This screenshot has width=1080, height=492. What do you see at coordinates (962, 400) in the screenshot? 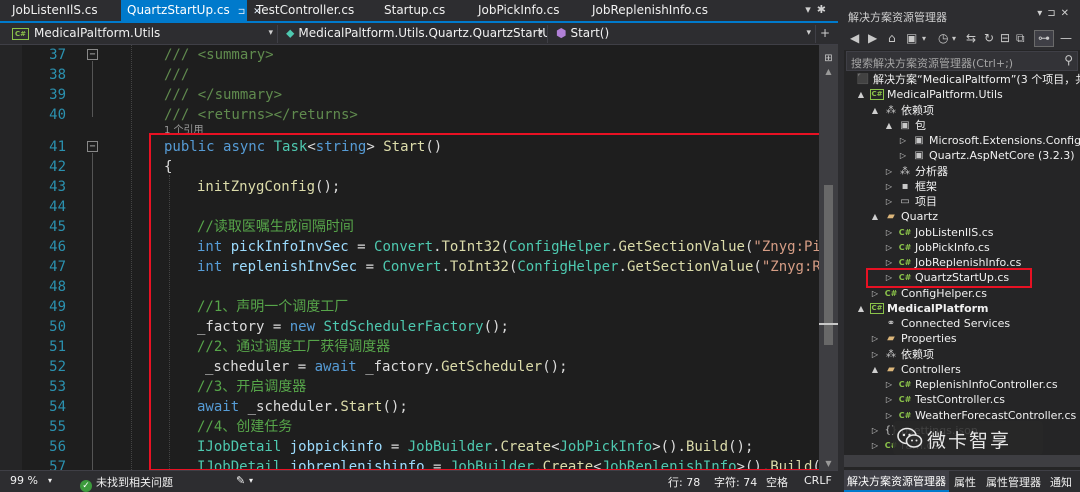
I see `tree-item: ▷ C# TestController.cs` at bounding box center [962, 400].